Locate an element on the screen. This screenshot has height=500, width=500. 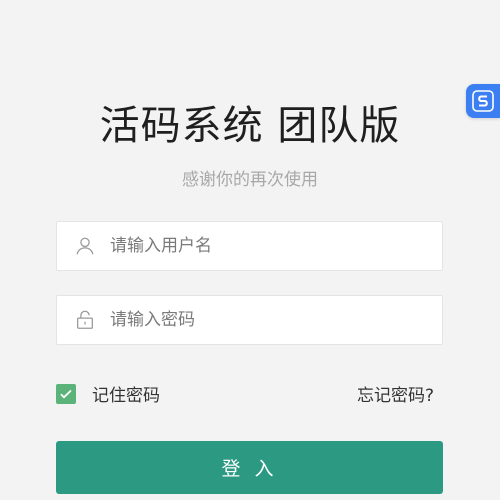
username-field is located at coordinates (249, 246).